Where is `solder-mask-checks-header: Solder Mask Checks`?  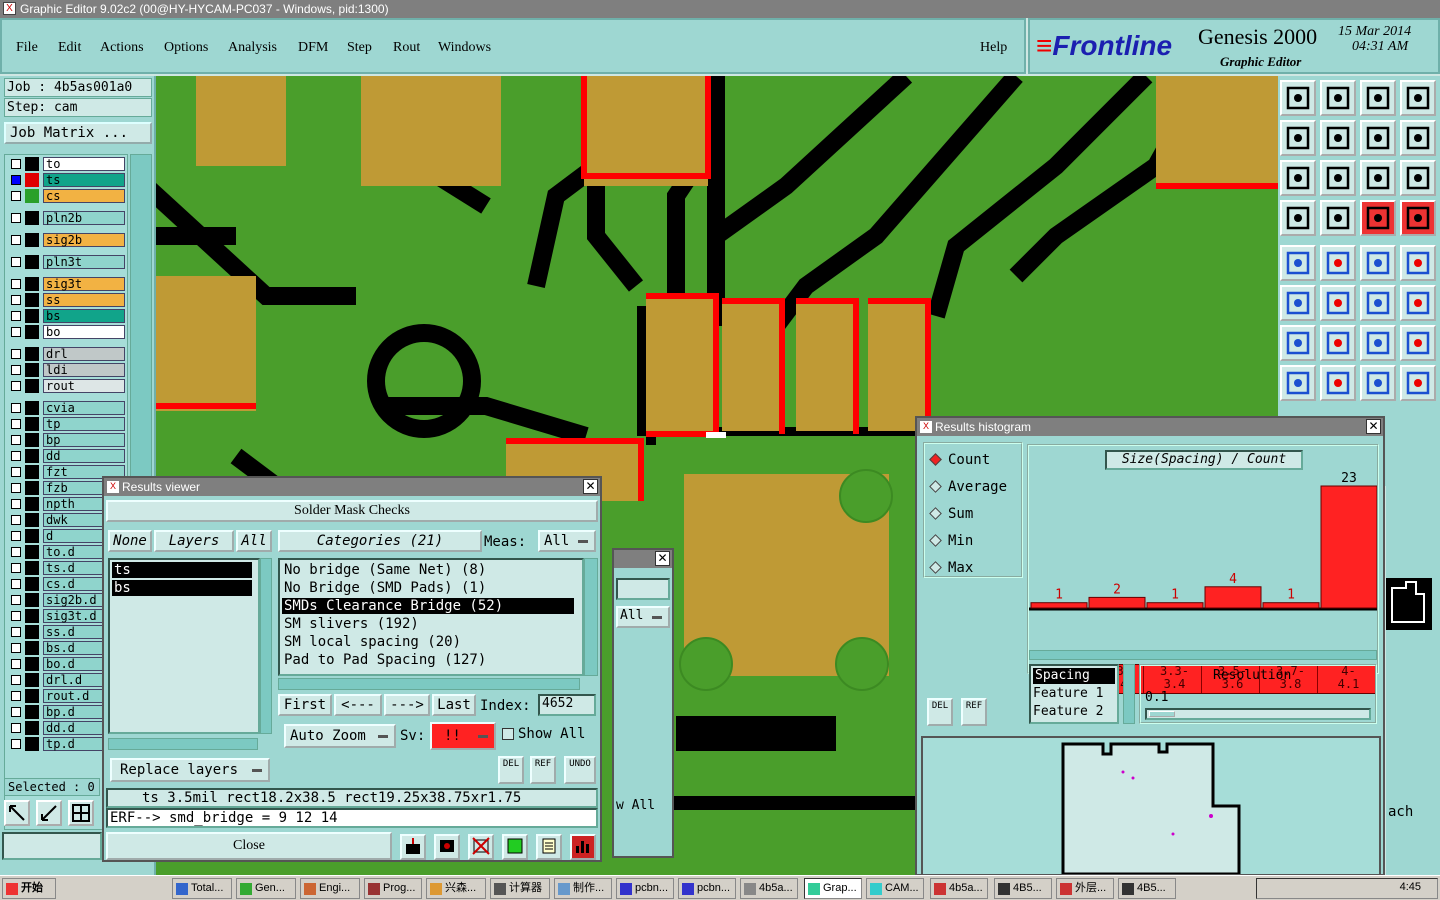 solder-mask-checks-header: Solder Mask Checks is located at coordinates (352, 511).